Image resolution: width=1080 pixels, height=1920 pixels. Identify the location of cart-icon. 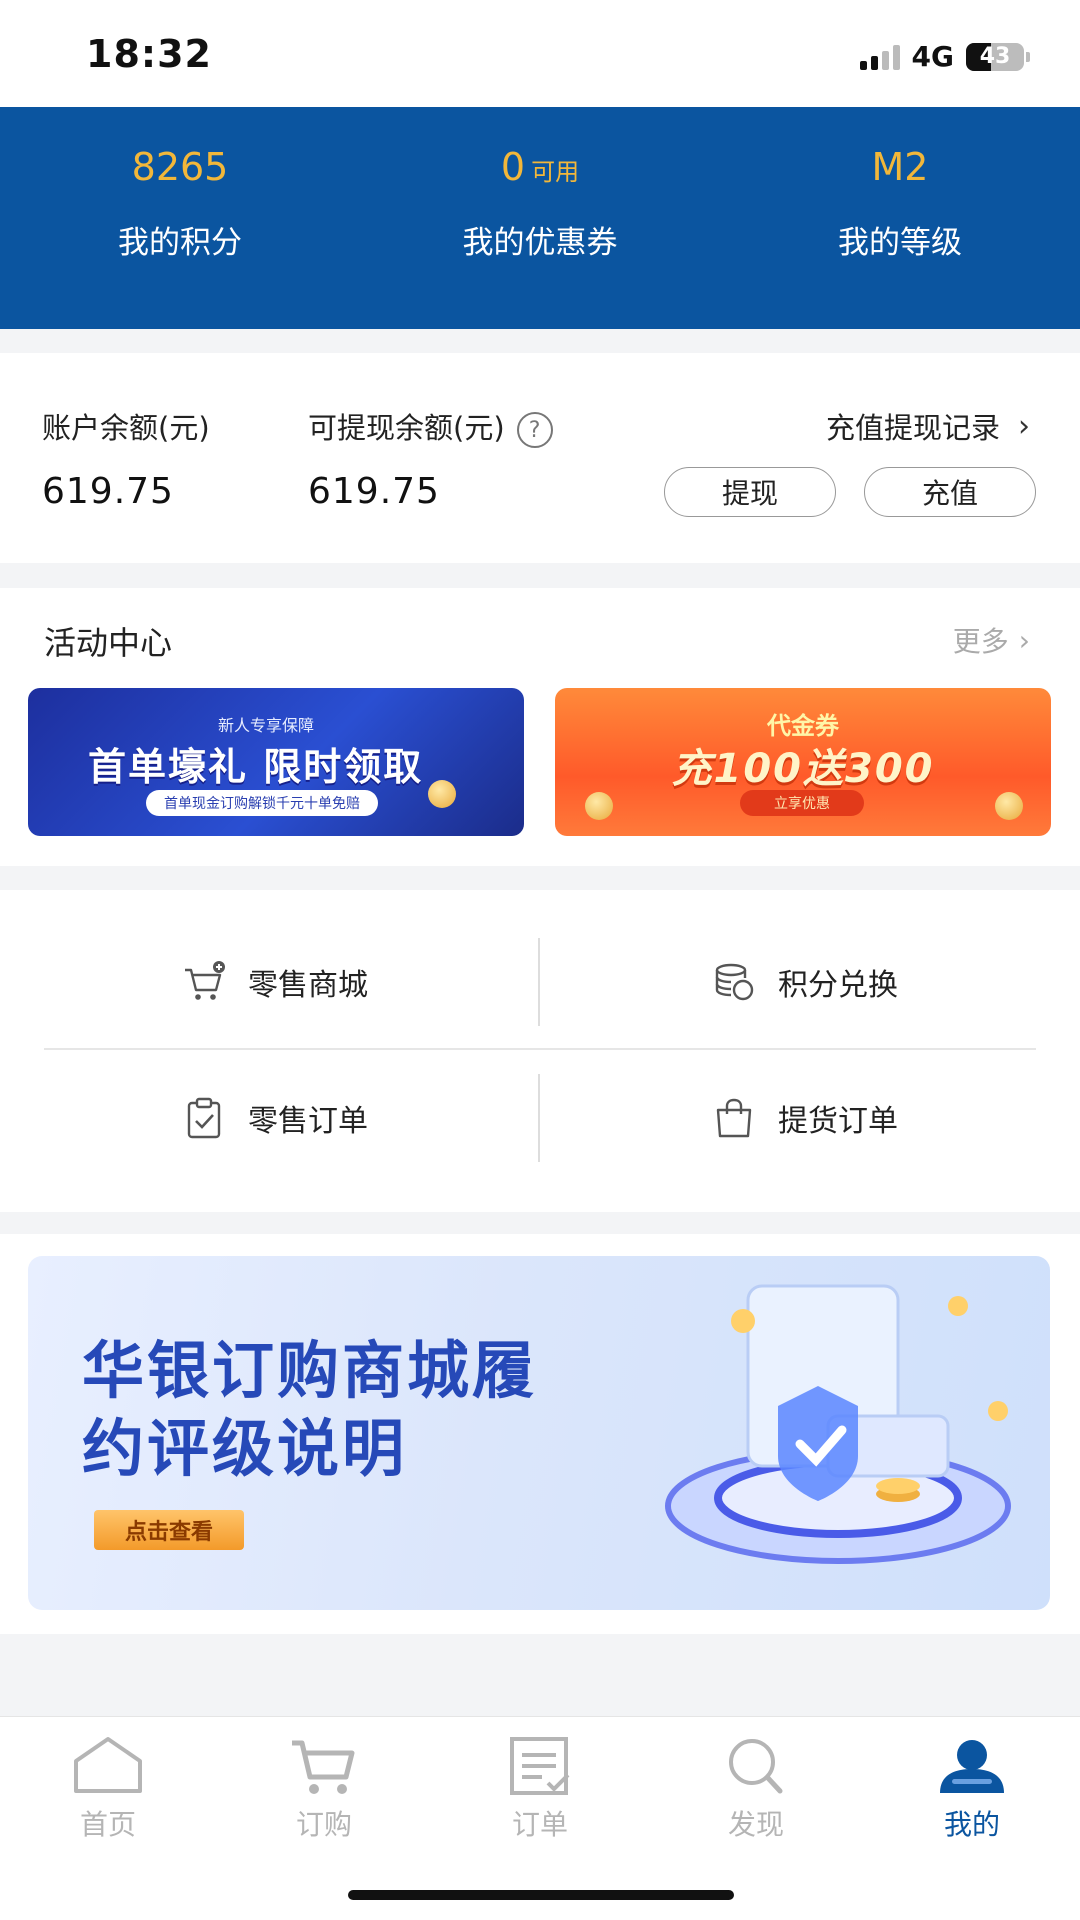
(323, 1767).